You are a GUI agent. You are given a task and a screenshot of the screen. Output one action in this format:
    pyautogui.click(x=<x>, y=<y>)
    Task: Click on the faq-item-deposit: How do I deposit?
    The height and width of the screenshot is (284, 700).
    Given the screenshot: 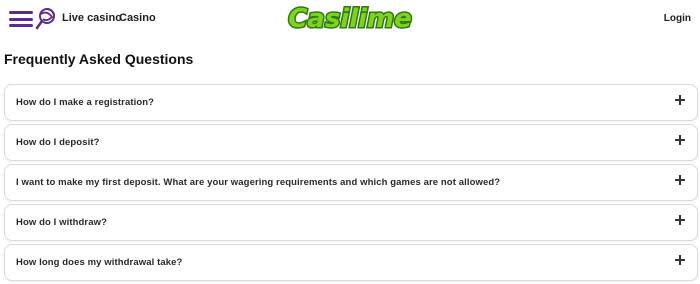 What is the action you would take?
    pyautogui.click(x=351, y=142)
    